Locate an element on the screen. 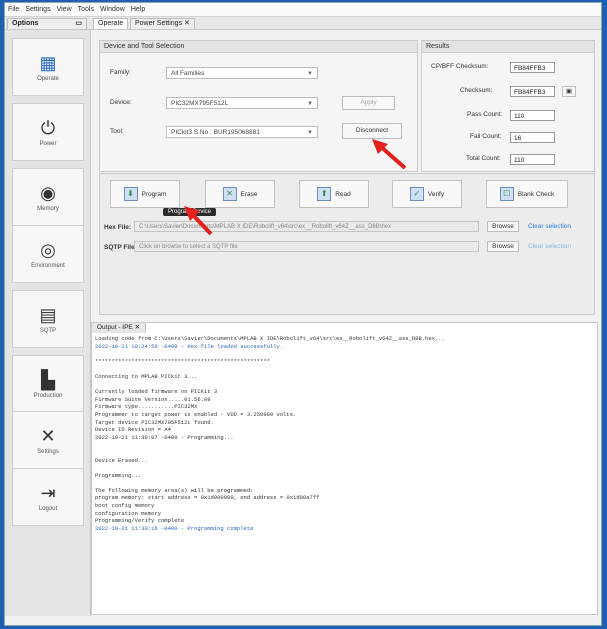 The image size is (607, 629). output-tab: Output - IPE ✕ is located at coordinates (119, 328).